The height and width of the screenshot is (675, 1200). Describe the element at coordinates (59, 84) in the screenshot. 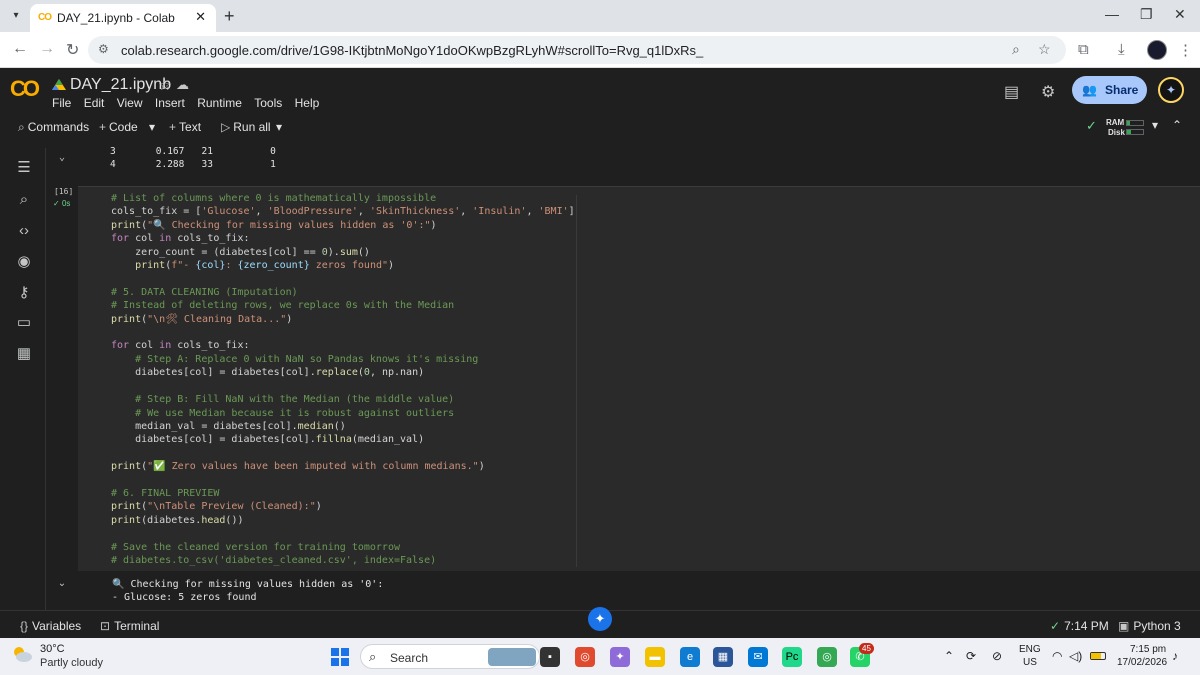

I see `drive-icon` at that location.